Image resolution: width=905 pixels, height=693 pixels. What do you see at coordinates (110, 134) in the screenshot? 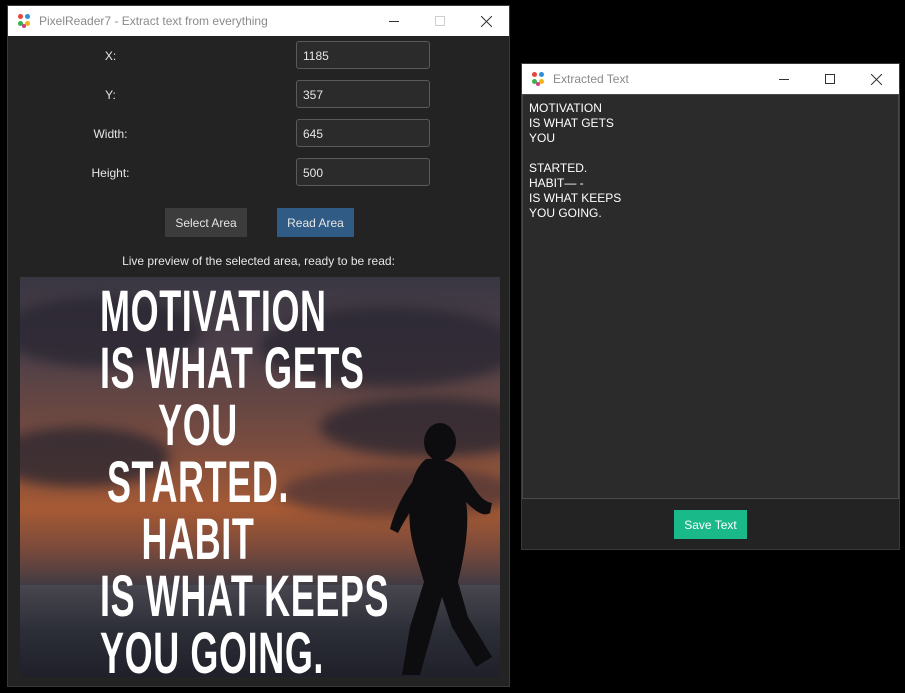
I see `width-label: Width:` at bounding box center [110, 134].